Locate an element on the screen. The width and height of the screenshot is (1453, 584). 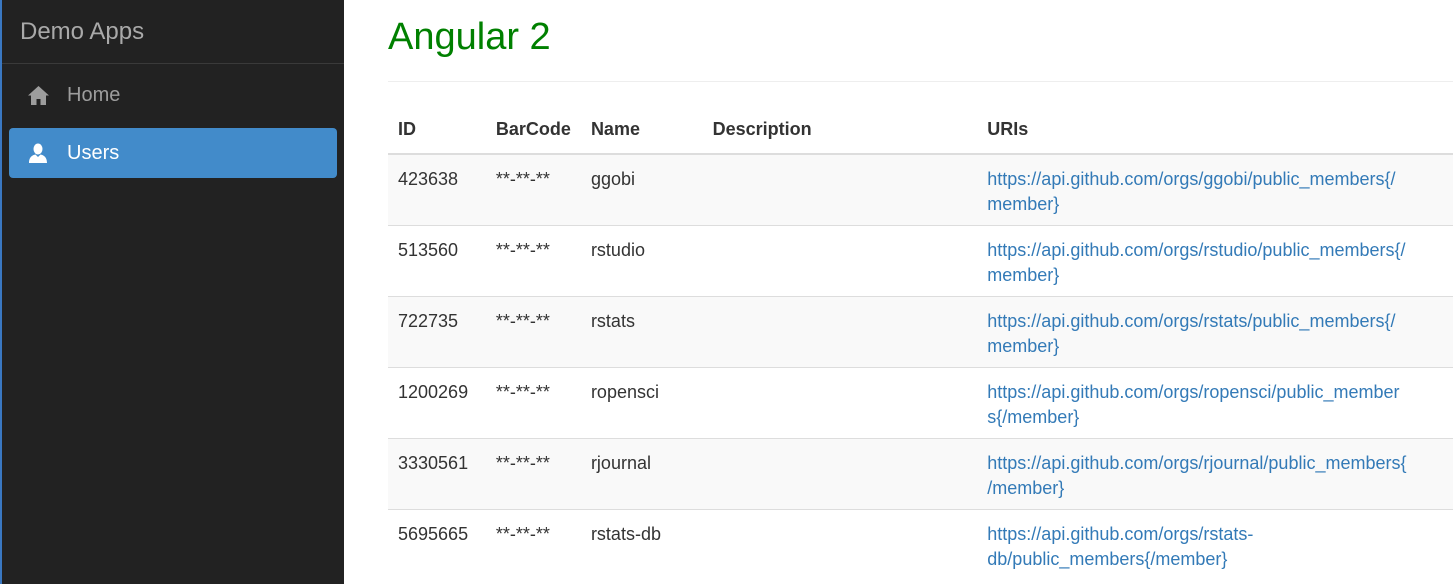
cell-id: 722735 is located at coordinates (437, 331).